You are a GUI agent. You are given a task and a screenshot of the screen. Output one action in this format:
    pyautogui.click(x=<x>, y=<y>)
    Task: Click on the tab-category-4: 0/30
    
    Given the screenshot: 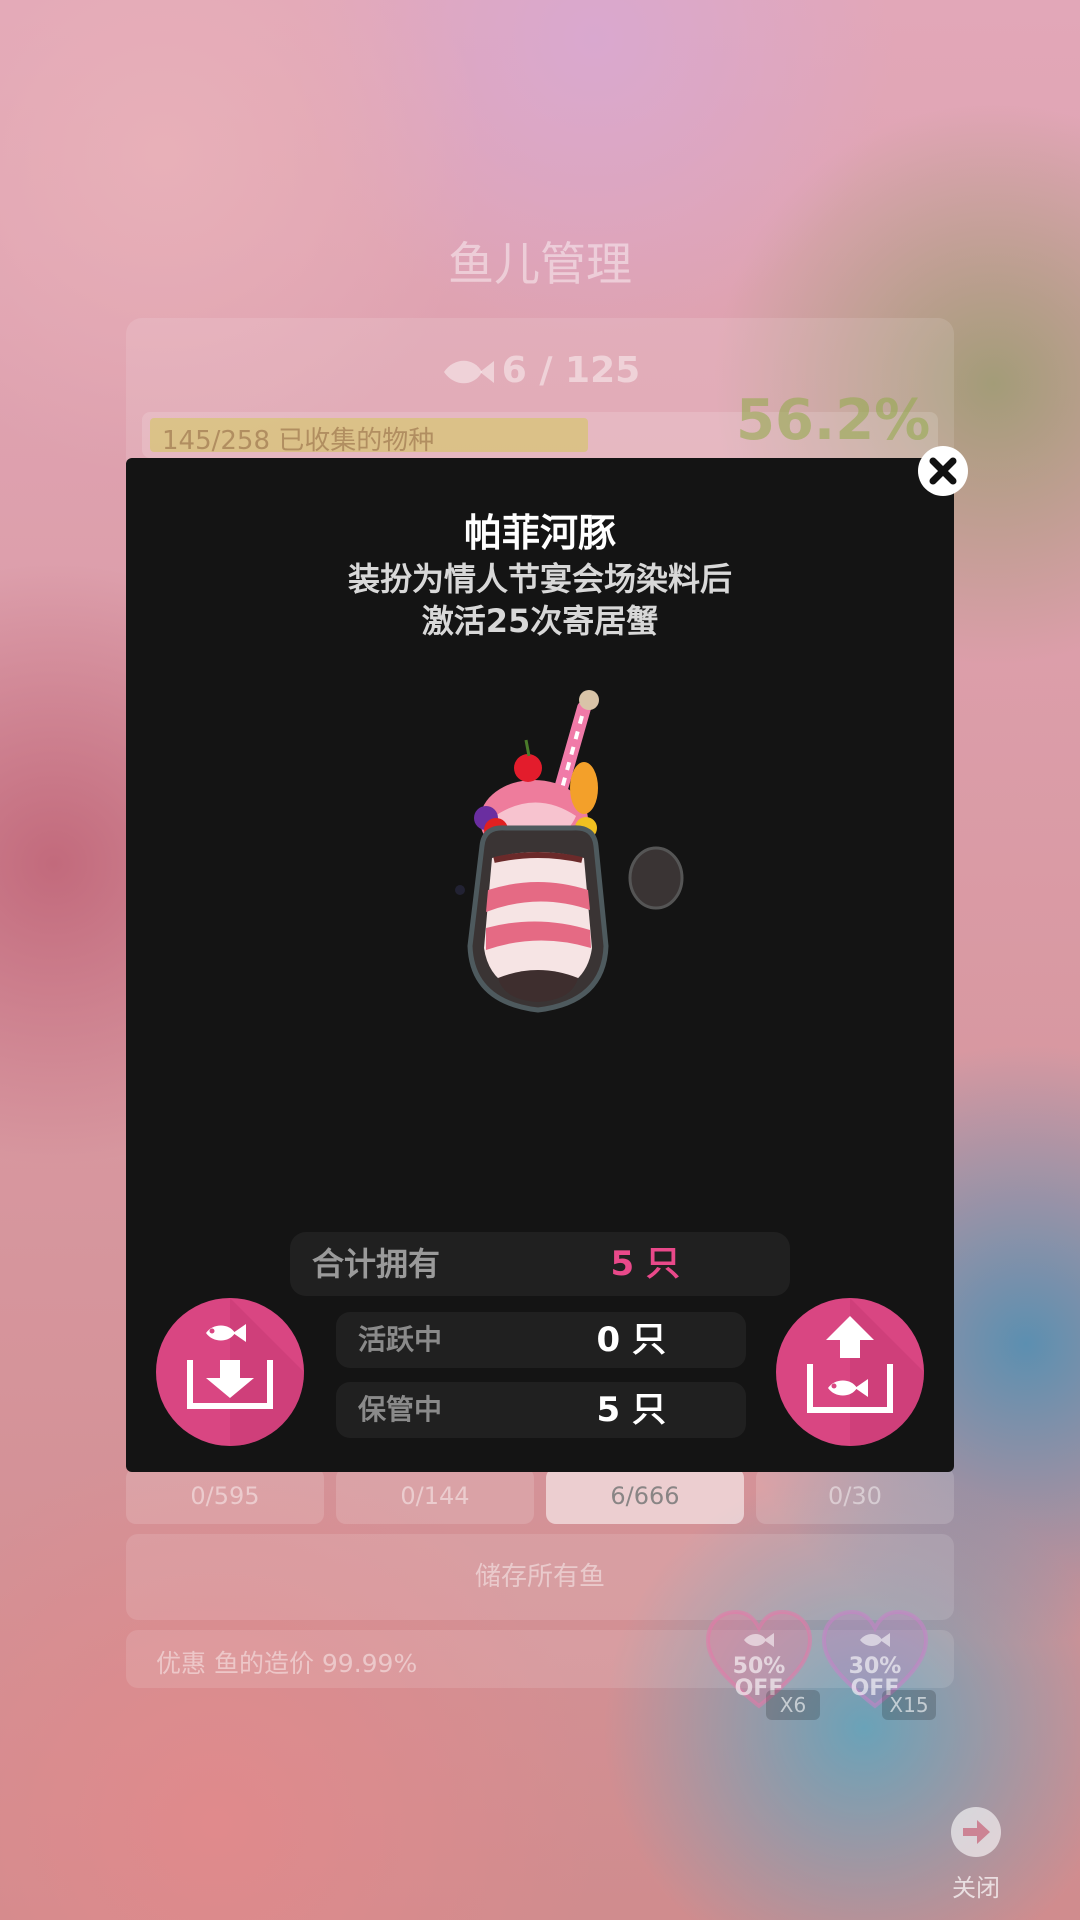 What is the action you would take?
    pyautogui.click(x=855, y=1496)
    